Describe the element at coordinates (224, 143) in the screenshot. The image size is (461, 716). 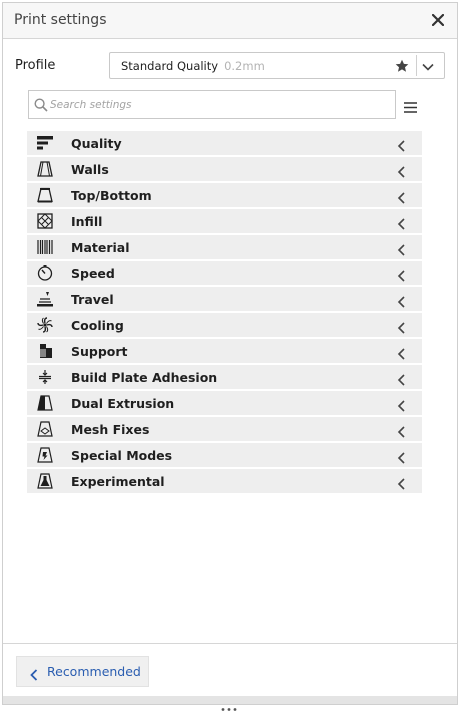
I see `category-quality: Quality` at that location.